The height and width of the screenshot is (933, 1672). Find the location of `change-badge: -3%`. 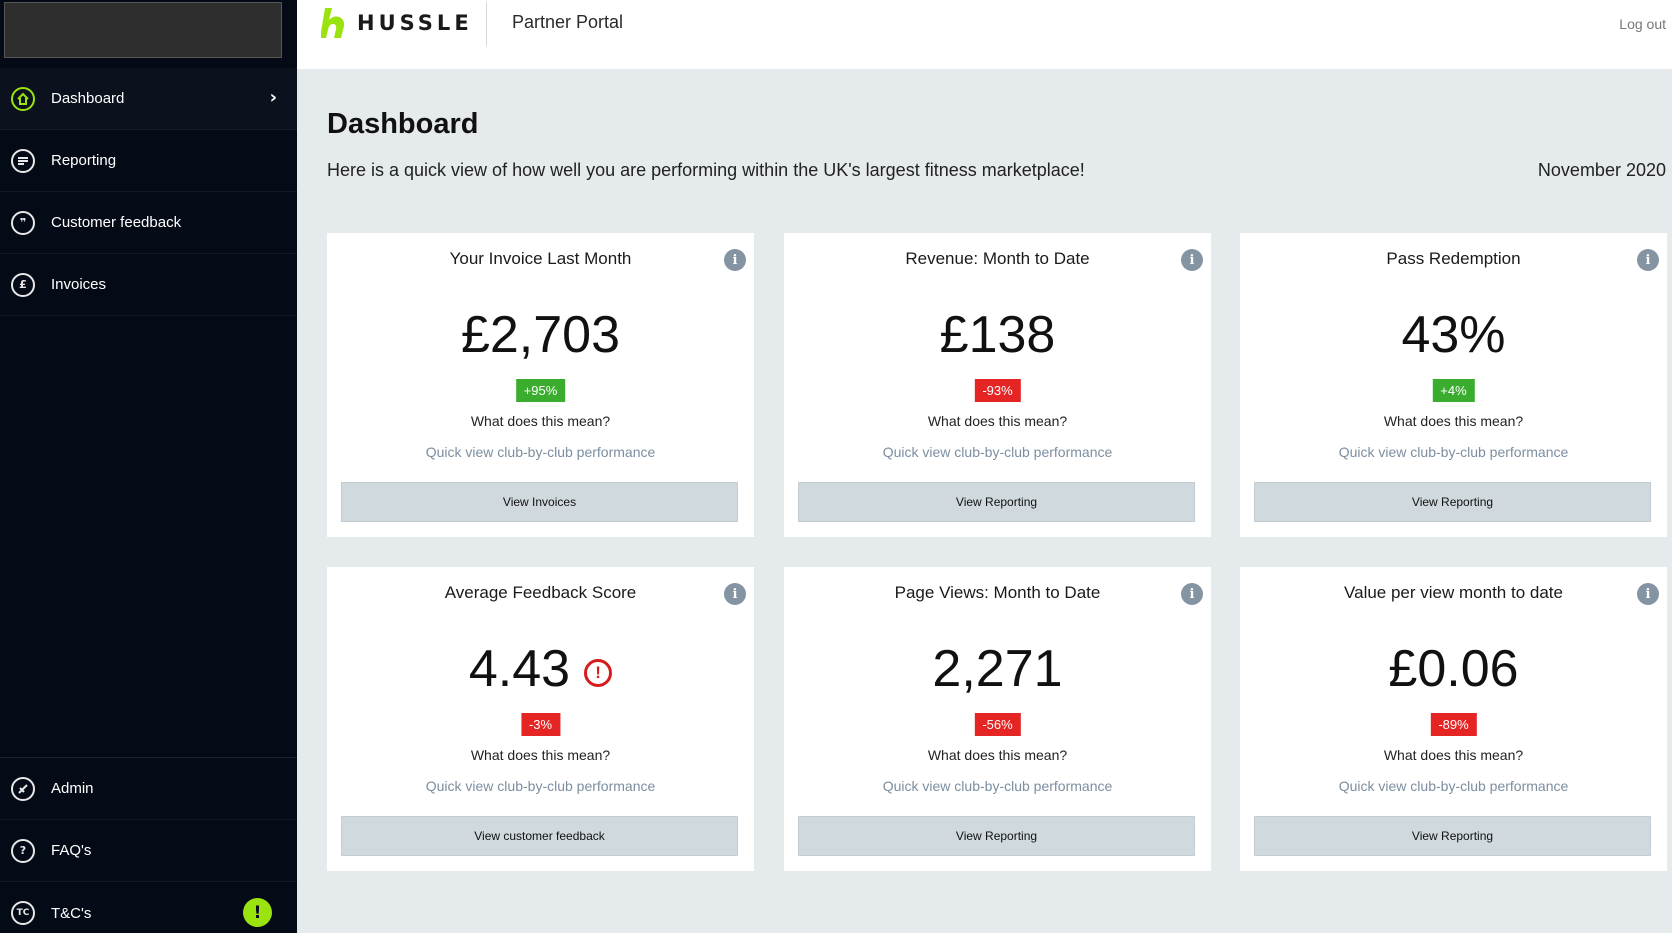

change-badge: -3% is located at coordinates (540, 724).